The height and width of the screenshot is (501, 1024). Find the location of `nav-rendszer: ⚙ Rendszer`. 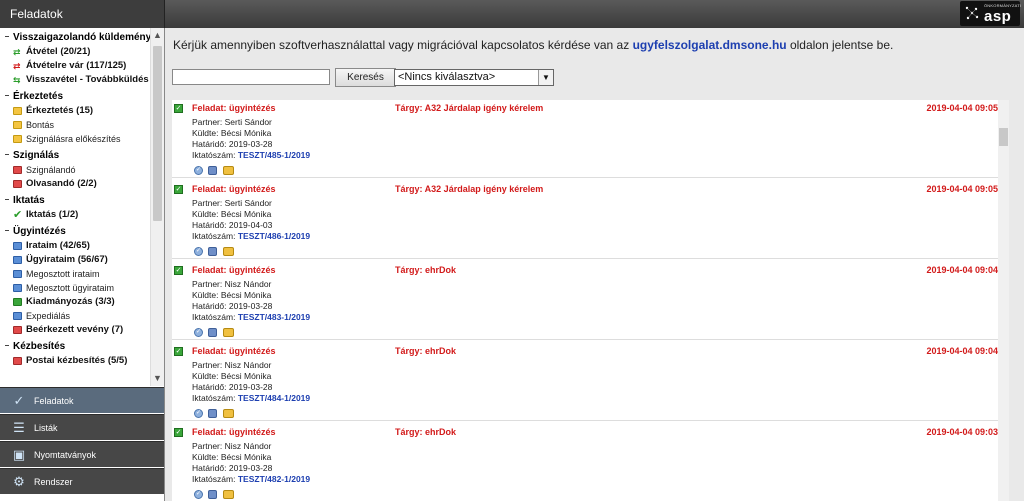

nav-rendszer: ⚙ Rendszer is located at coordinates (82, 481).